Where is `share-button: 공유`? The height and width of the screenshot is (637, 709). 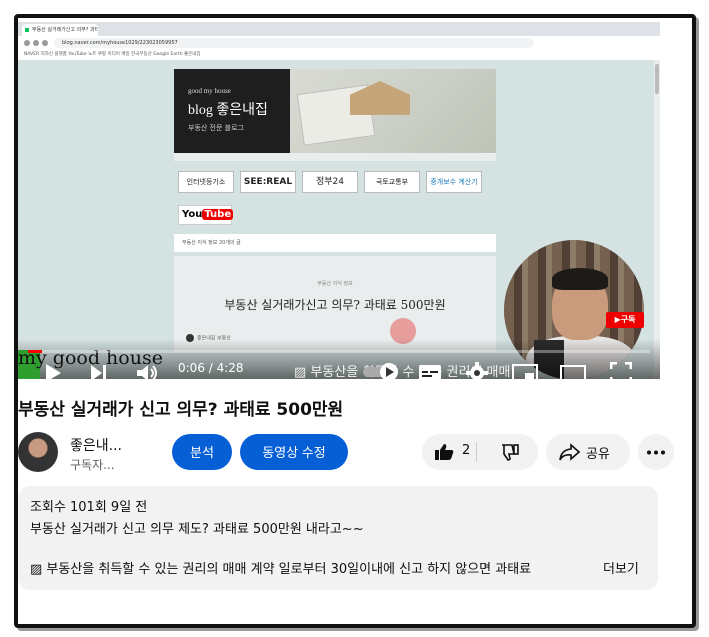 share-button: 공유 is located at coordinates (588, 452).